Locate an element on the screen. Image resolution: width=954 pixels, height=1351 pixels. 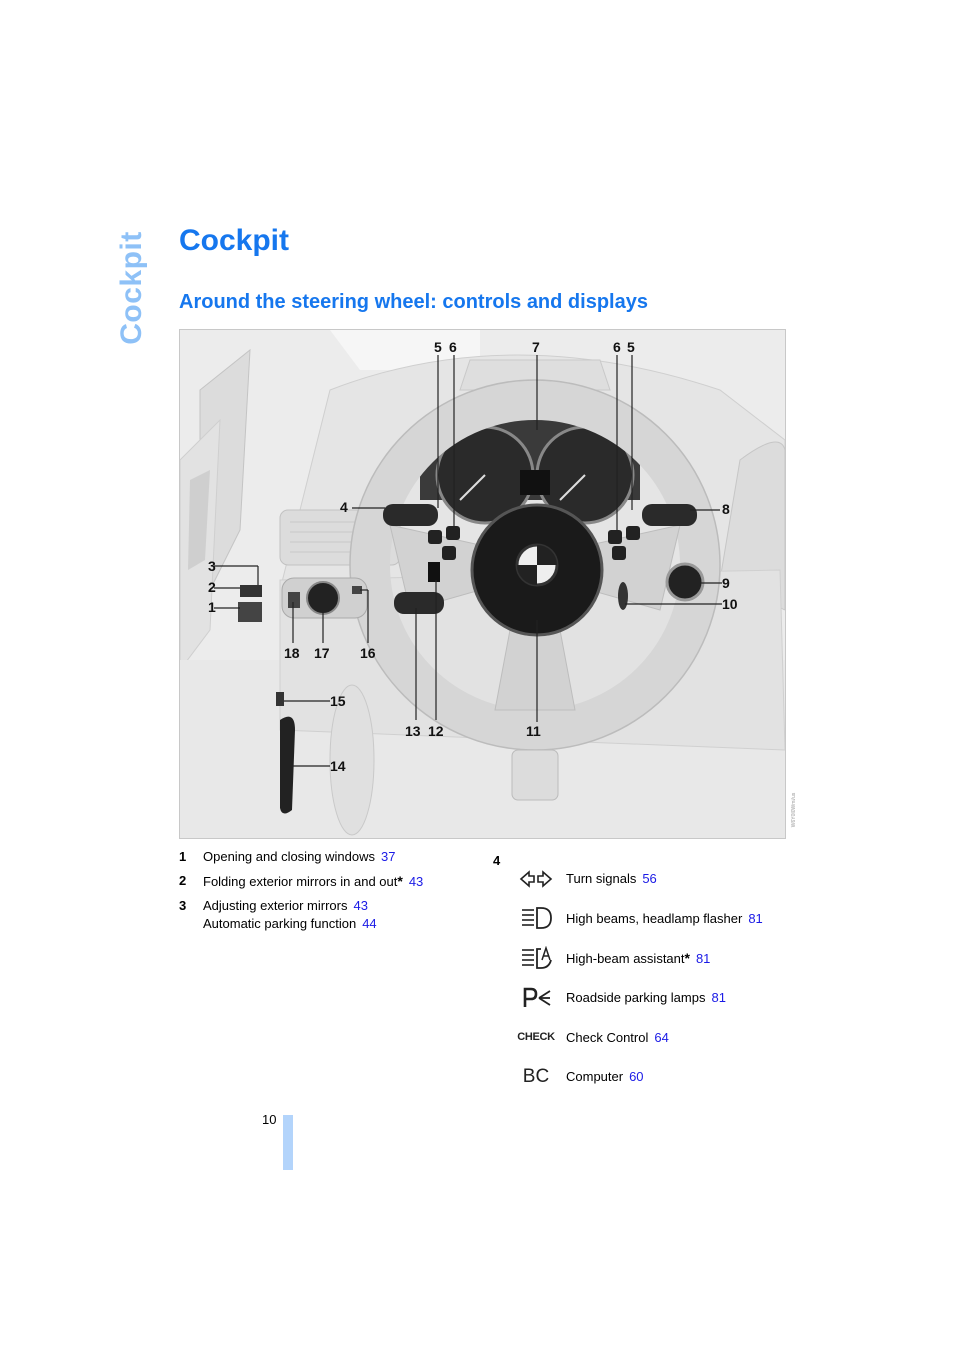
legend-text: Folding exterior mirrors in and out is located at coordinates (300, 881).